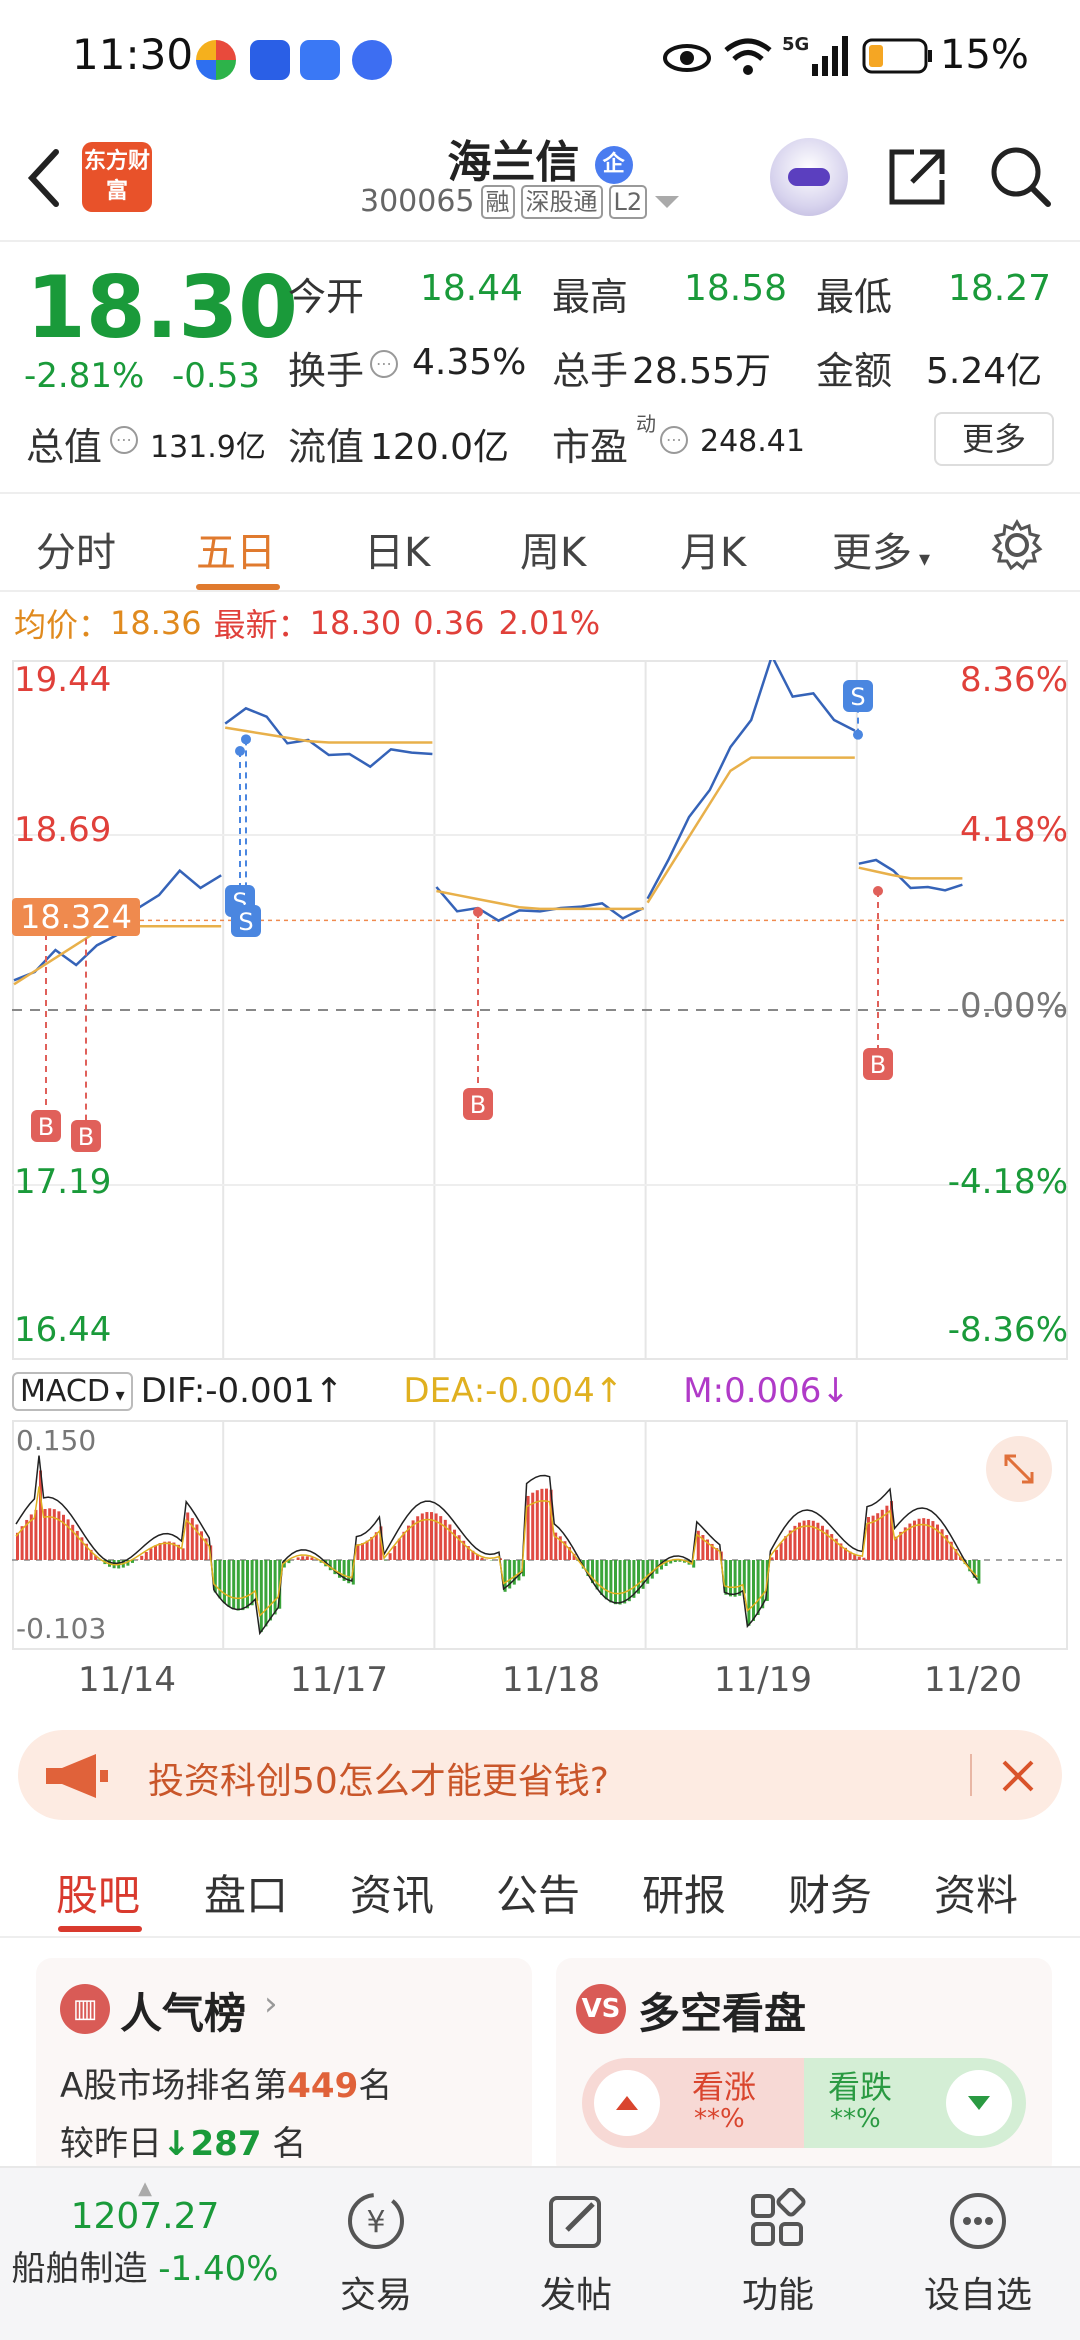 Image resolution: width=1080 pixels, height=2340 pixels. What do you see at coordinates (736, 288) in the screenshot?
I see `high-value: 18.58` at bounding box center [736, 288].